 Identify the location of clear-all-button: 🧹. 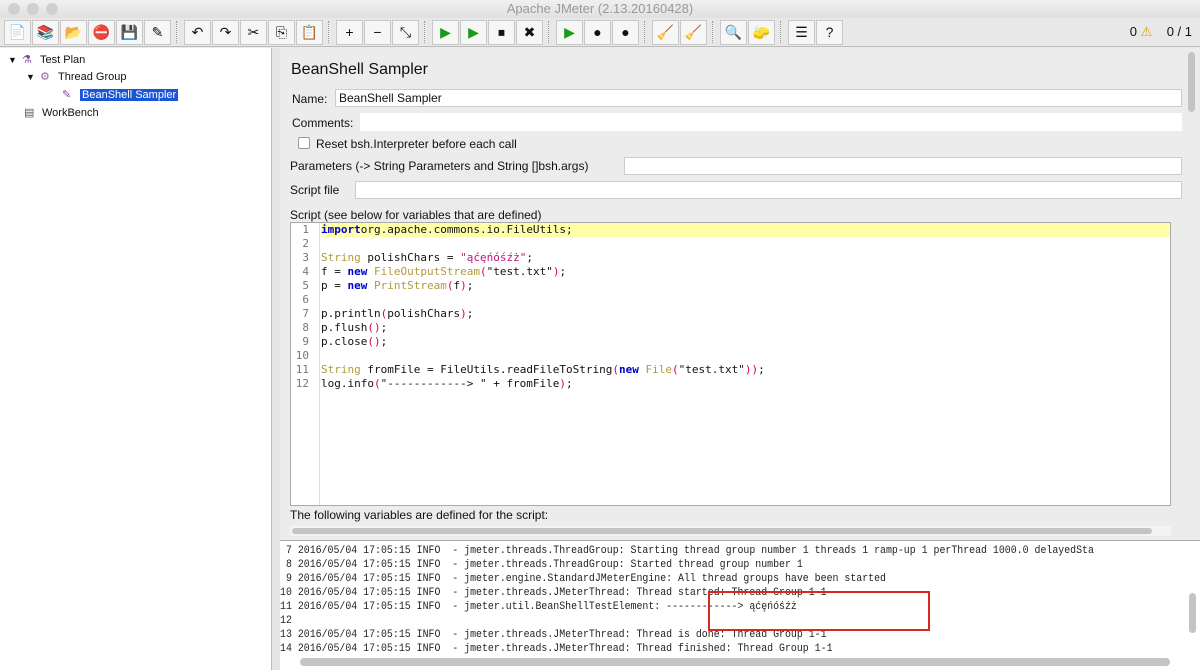
(693, 32).